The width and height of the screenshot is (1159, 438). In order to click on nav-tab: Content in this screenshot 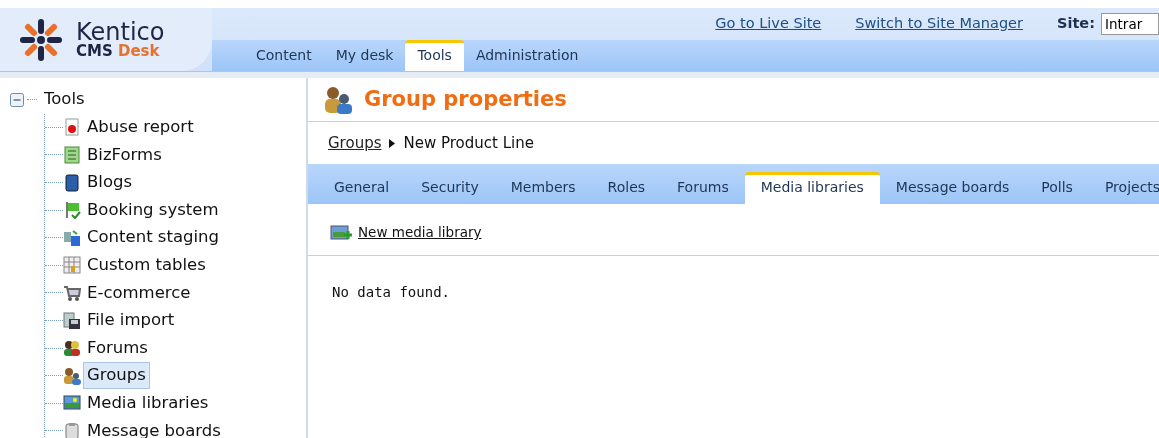, I will do `click(284, 56)`.